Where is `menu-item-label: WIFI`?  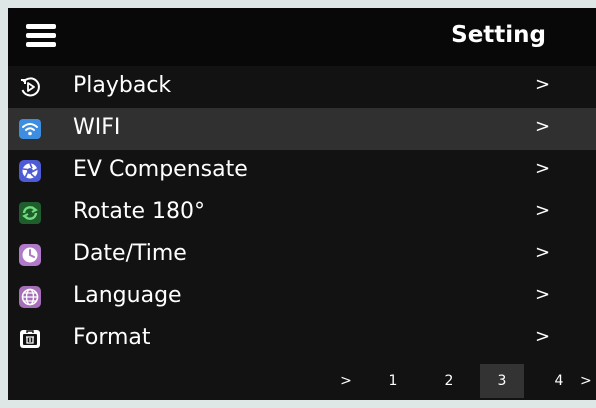
menu-item-label: WIFI is located at coordinates (97, 127).